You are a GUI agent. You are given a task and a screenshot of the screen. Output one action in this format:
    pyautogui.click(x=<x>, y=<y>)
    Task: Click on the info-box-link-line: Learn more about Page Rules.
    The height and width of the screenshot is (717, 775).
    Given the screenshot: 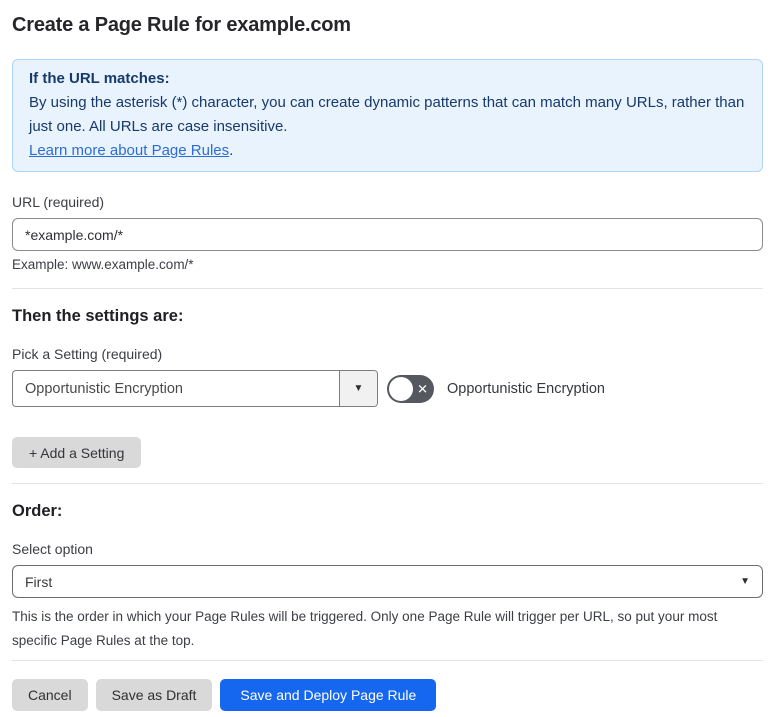 What is the action you would take?
    pyautogui.click(x=387, y=151)
    